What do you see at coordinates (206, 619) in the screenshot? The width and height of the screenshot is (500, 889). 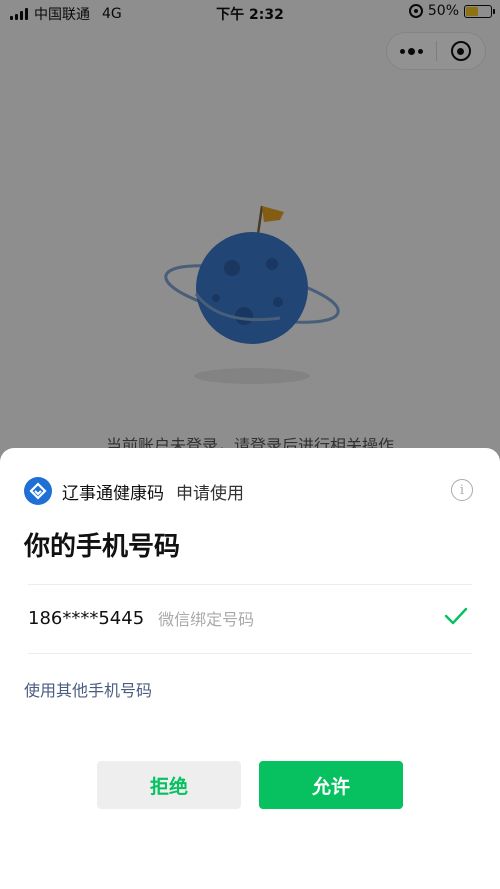 I see `phone-tag: 微信绑定号码` at bounding box center [206, 619].